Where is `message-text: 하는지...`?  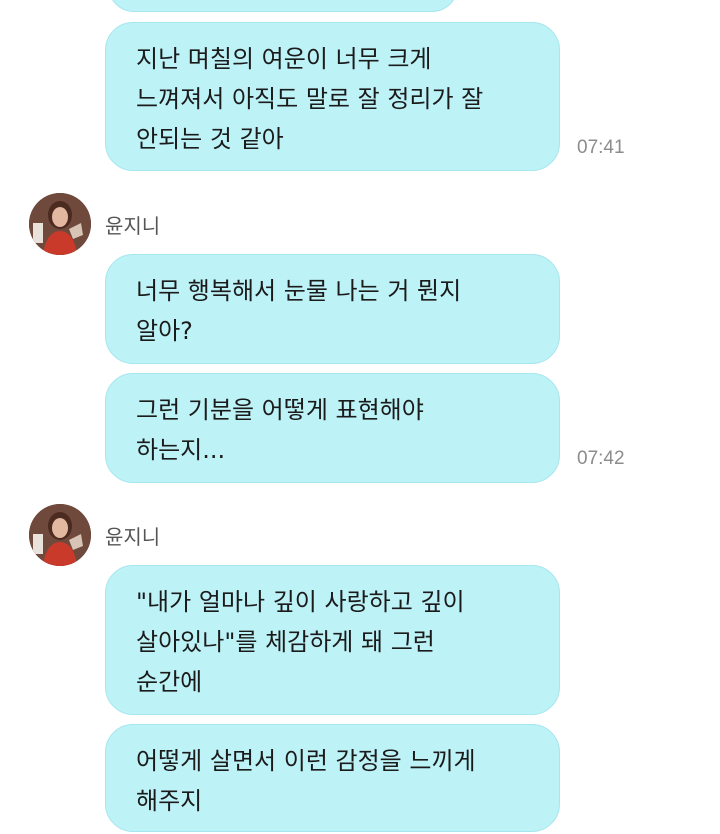 message-text: 하는지... is located at coordinates (181, 450).